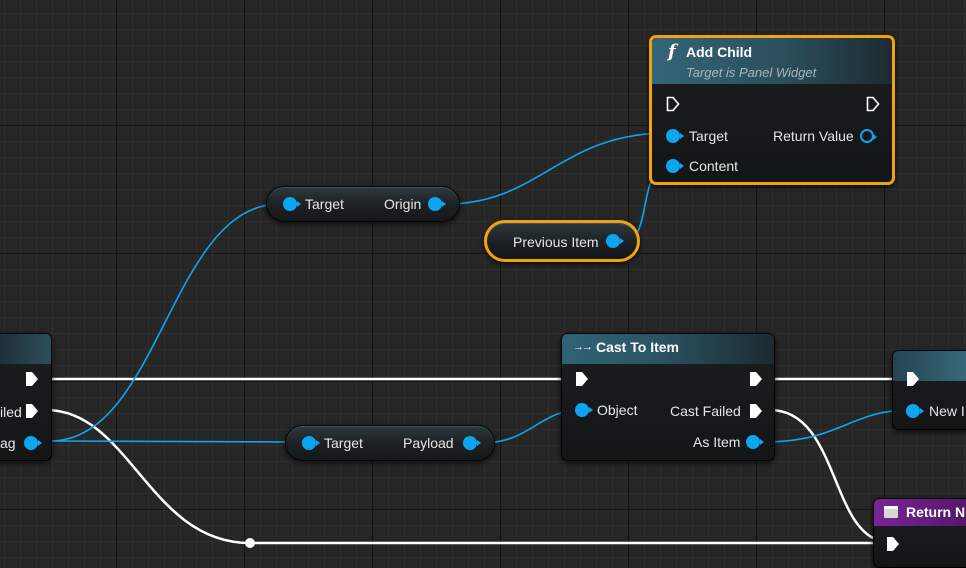 This screenshot has width=966, height=568. What do you see at coordinates (311, 443) in the screenshot?
I see `payload-target-pin-icon` at bounding box center [311, 443].